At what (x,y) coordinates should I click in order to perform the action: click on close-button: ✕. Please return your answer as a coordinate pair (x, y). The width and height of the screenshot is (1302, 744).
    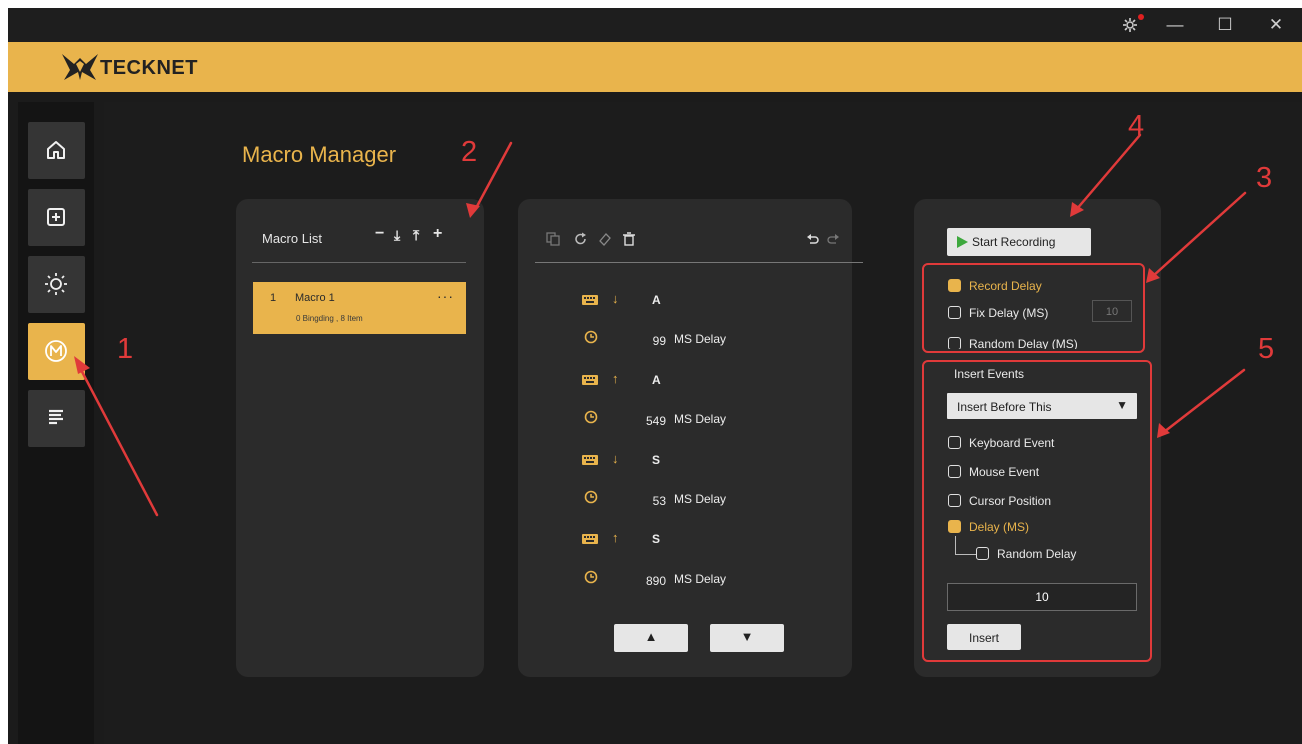
    Looking at the image, I should click on (1276, 25).